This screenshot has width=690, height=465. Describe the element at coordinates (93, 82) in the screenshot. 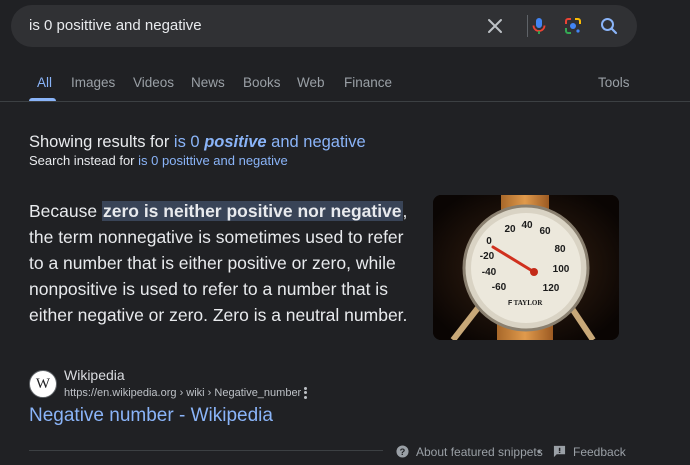

I see `tab-images: Images` at that location.